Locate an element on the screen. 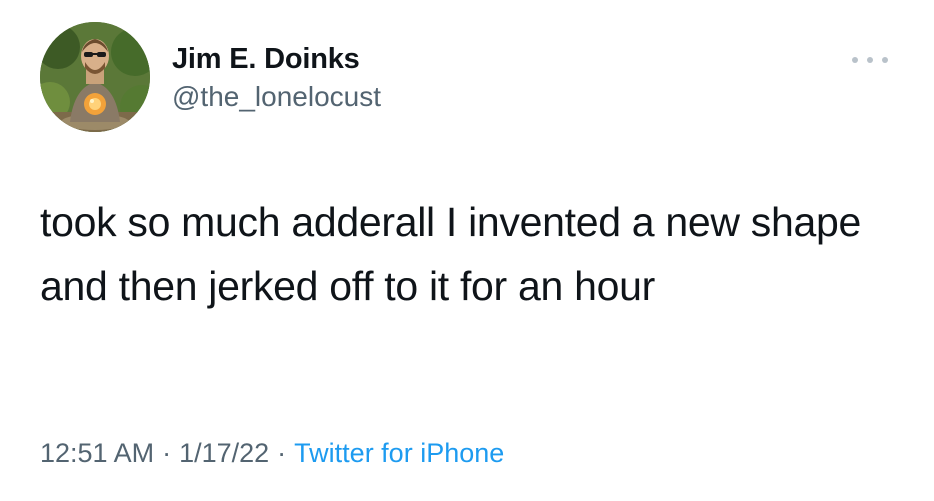 The width and height of the screenshot is (934, 501). author-handle: @the_lonelocust is located at coordinates (276, 97).